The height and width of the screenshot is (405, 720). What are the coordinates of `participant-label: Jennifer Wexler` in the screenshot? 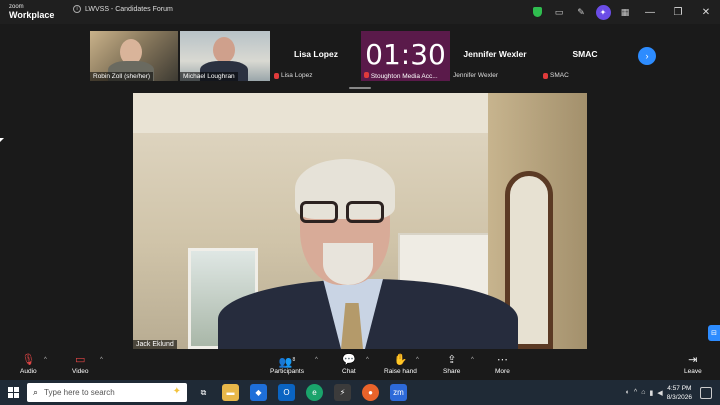 It's located at (476, 75).